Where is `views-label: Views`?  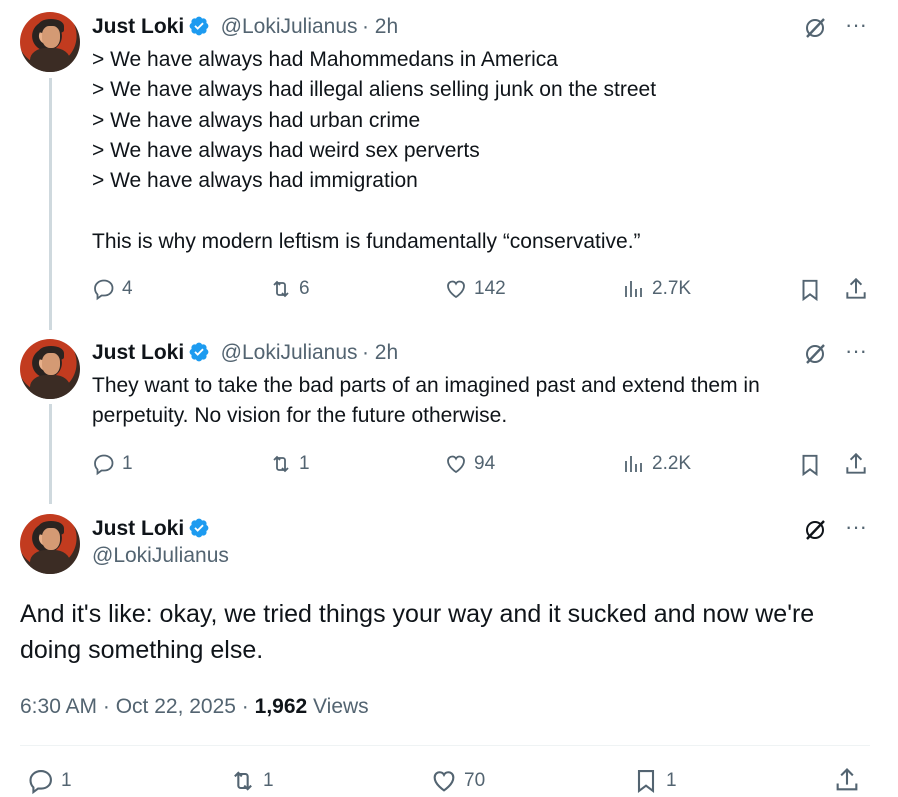
views-label: Views is located at coordinates (341, 706).